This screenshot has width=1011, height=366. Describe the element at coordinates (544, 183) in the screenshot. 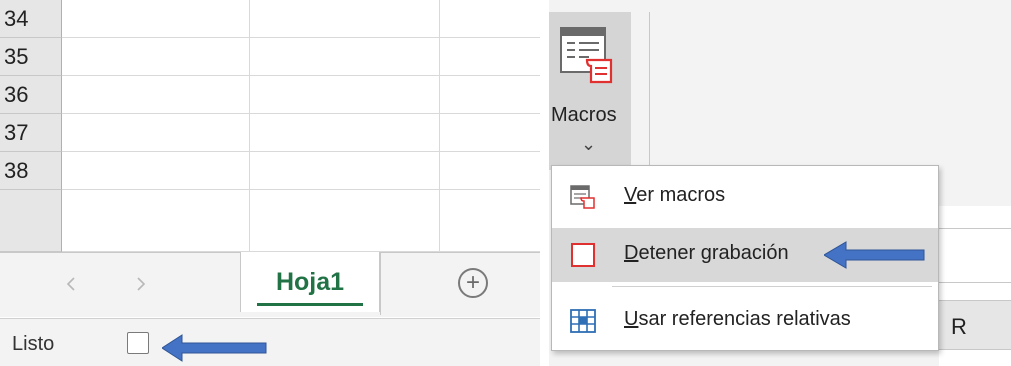

I see `panel-gap` at that location.